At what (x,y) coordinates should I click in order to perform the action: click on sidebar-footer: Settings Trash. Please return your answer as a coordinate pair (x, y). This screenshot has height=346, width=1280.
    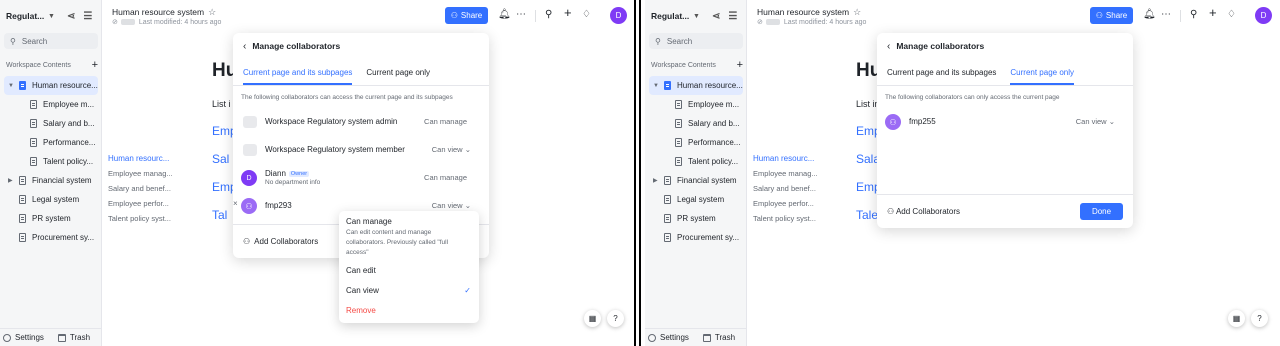
    Looking at the image, I should click on (696, 337).